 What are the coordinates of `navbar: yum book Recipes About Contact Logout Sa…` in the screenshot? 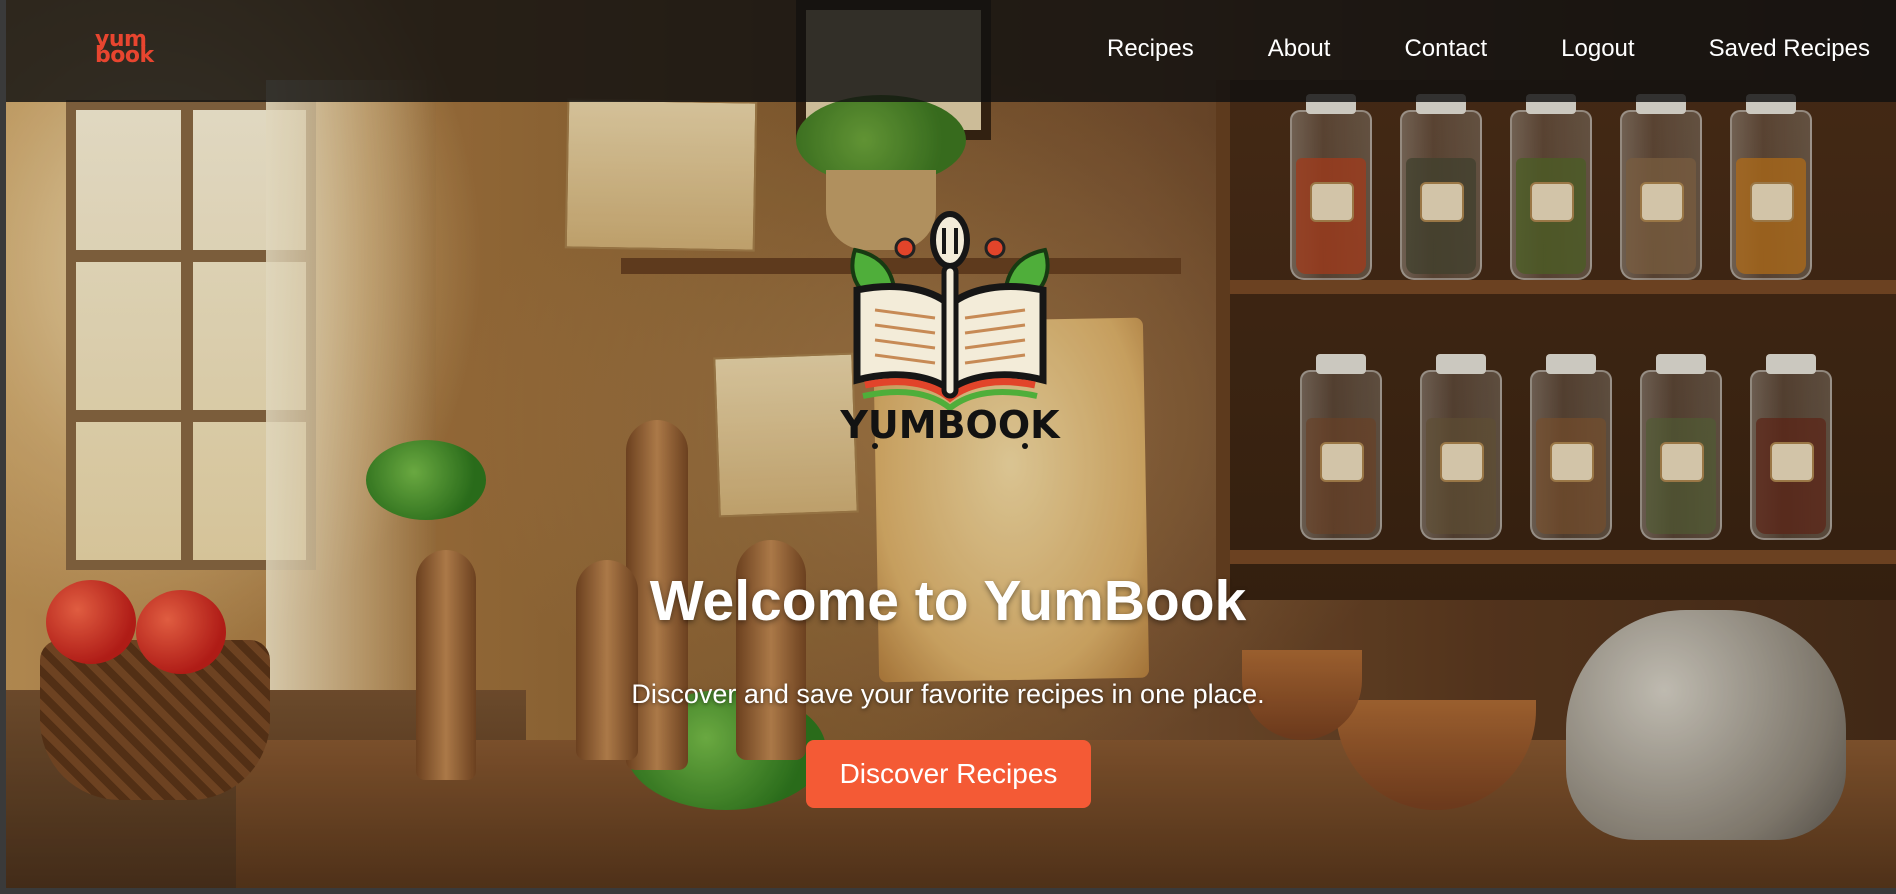 It's located at (951, 51).